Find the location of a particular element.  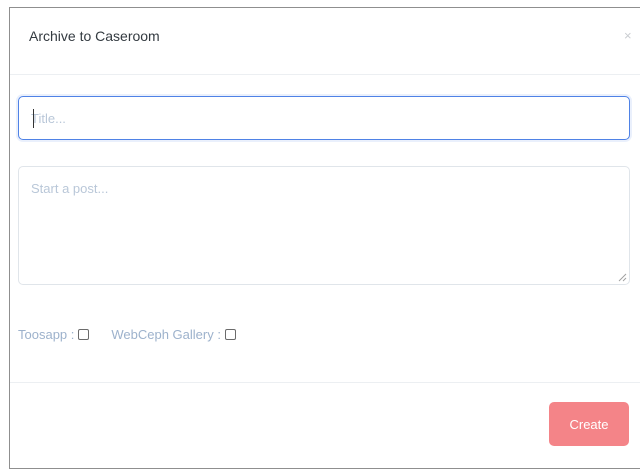

create-button: Create is located at coordinates (589, 424).